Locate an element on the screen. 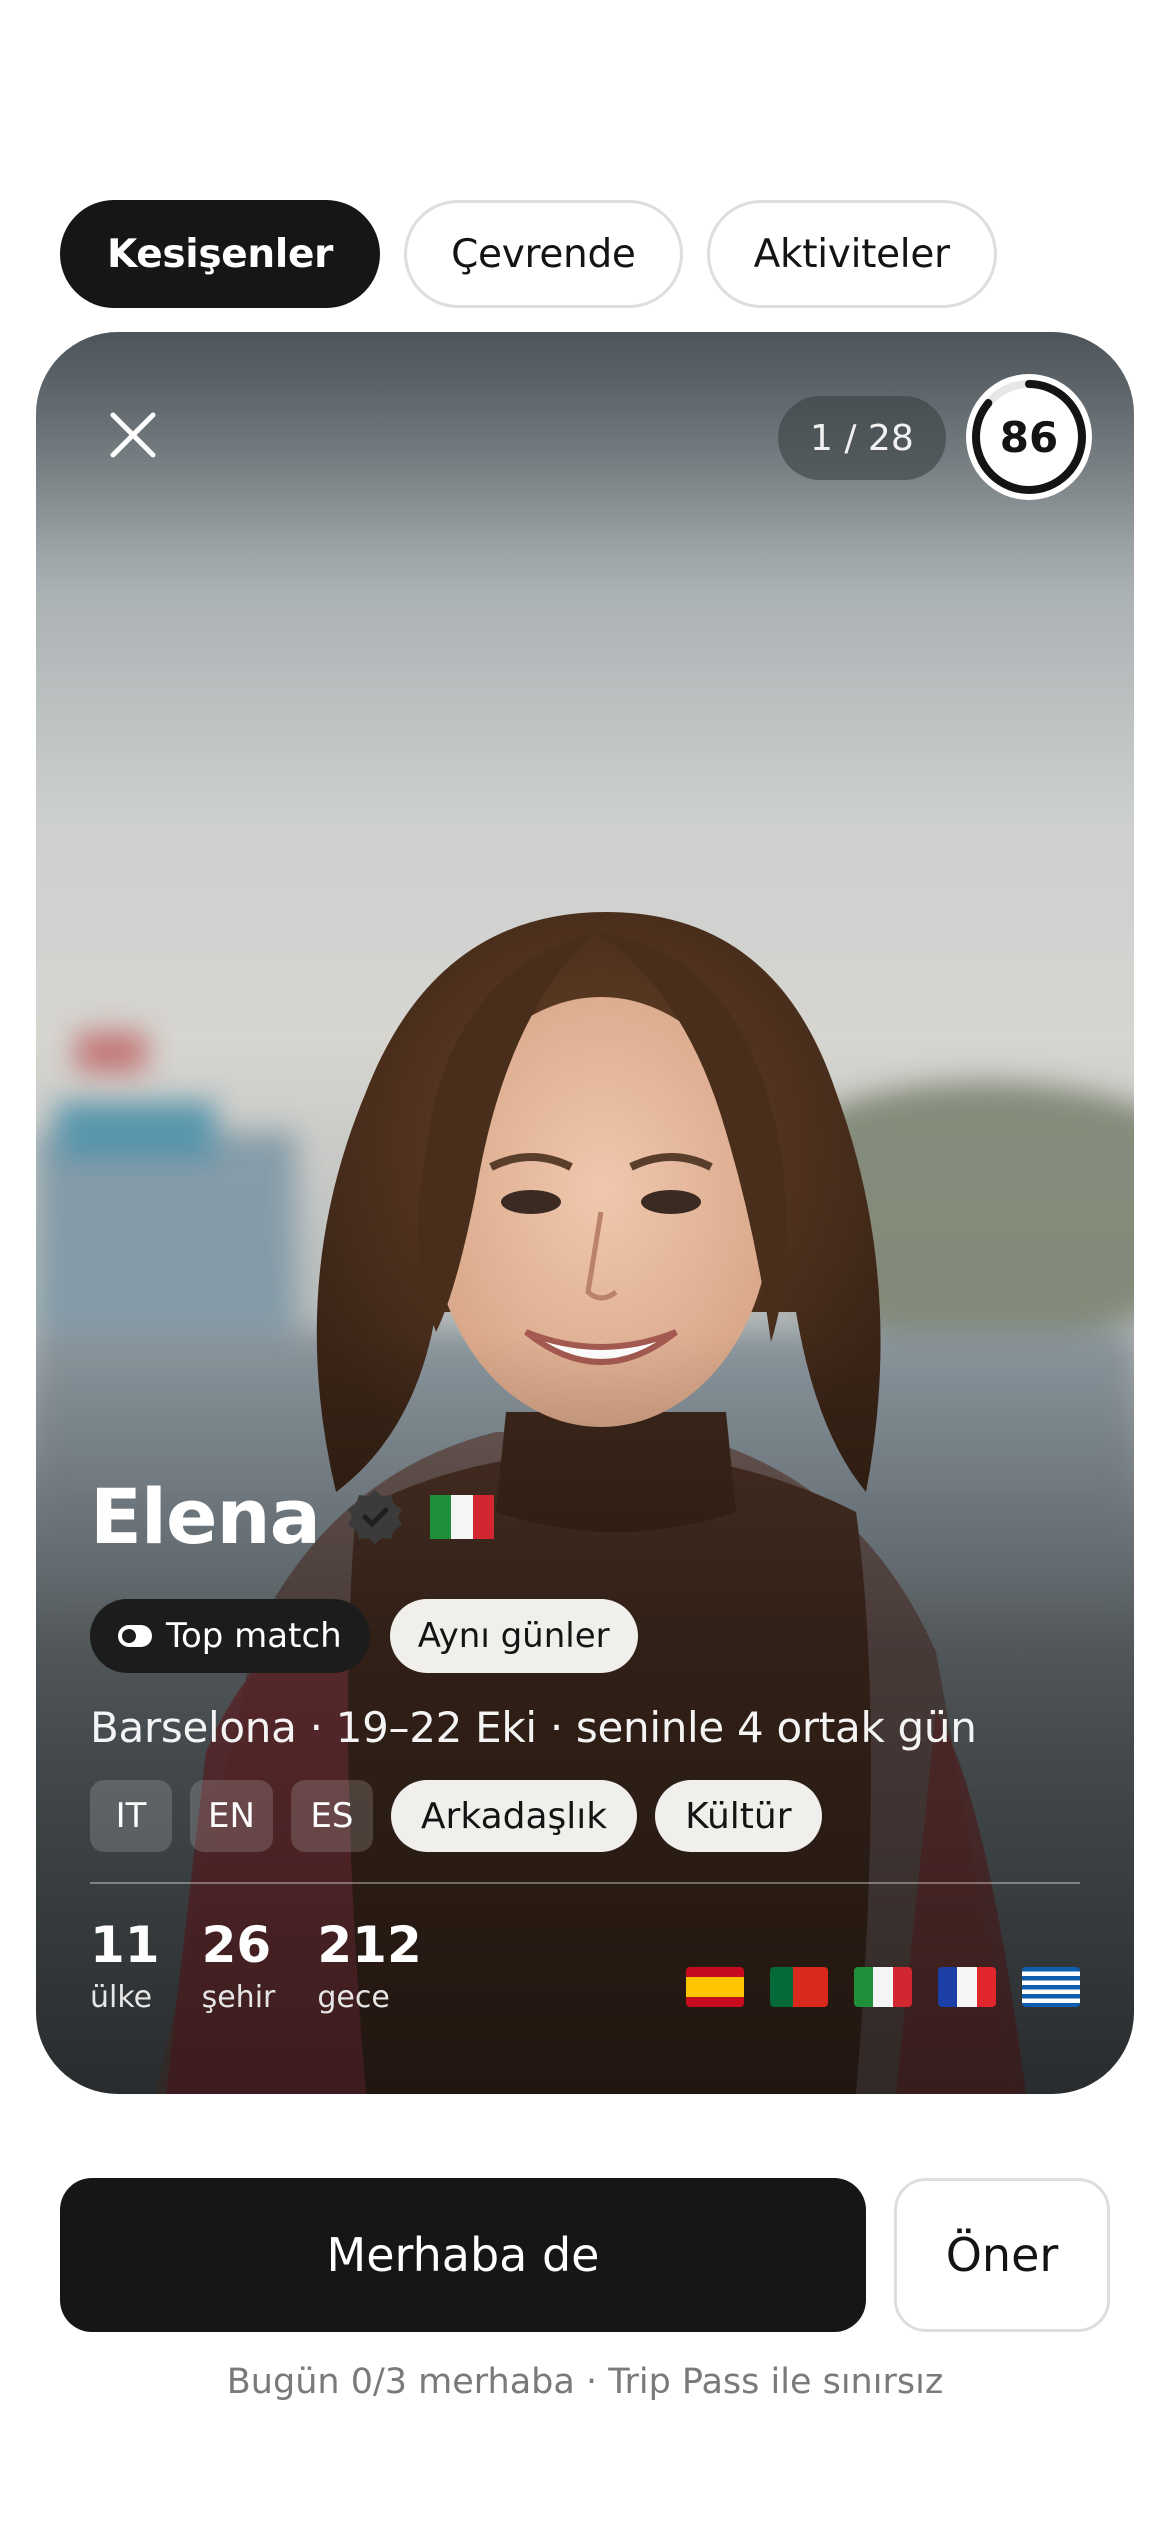 This screenshot has height=2532, width=1170. suggest-button: Öner is located at coordinates (1002, 2255).